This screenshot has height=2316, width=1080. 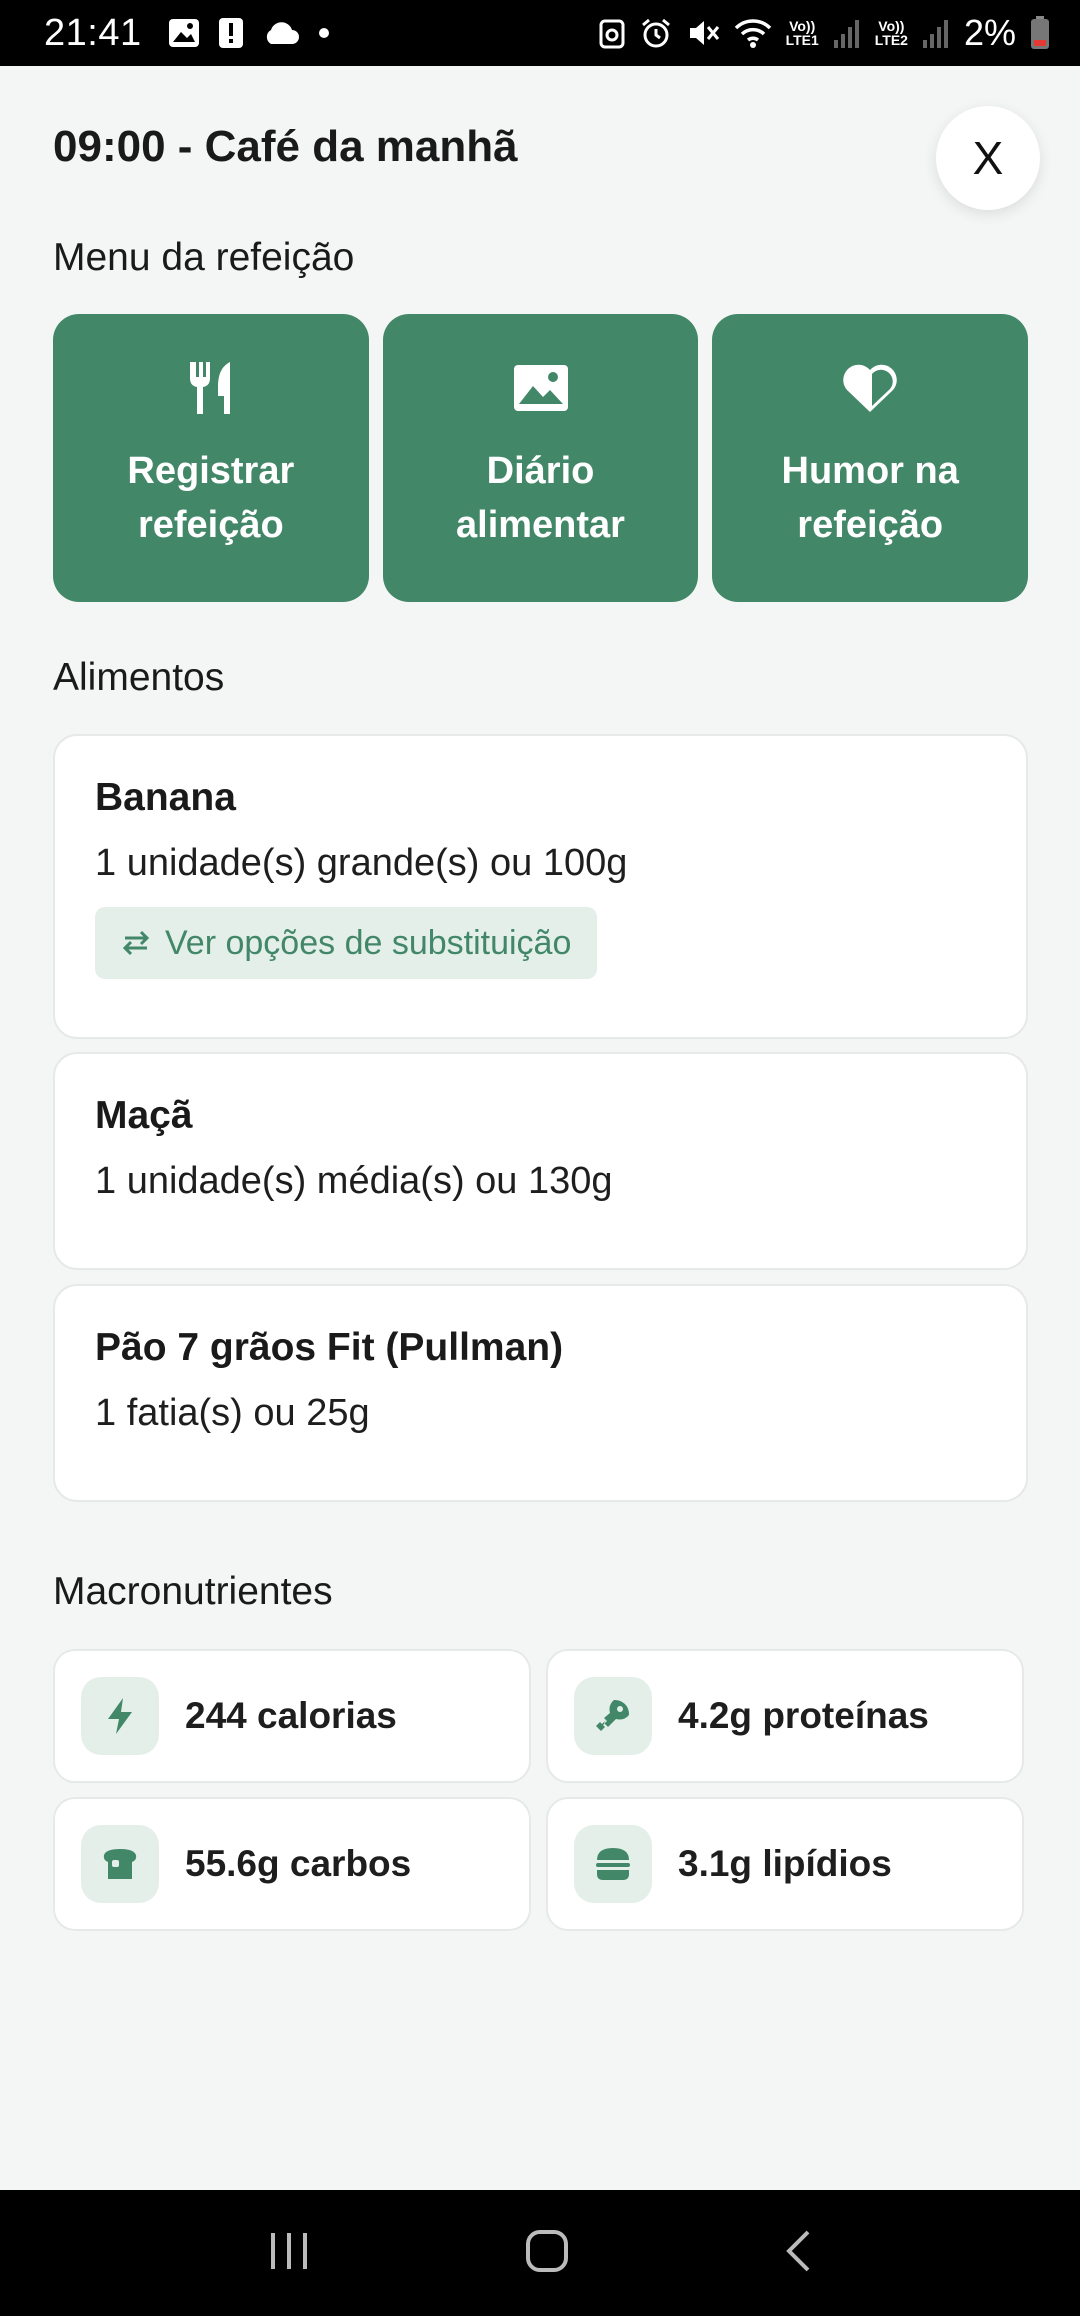 I want to click on swap-icon, so click(x=136, y=943).